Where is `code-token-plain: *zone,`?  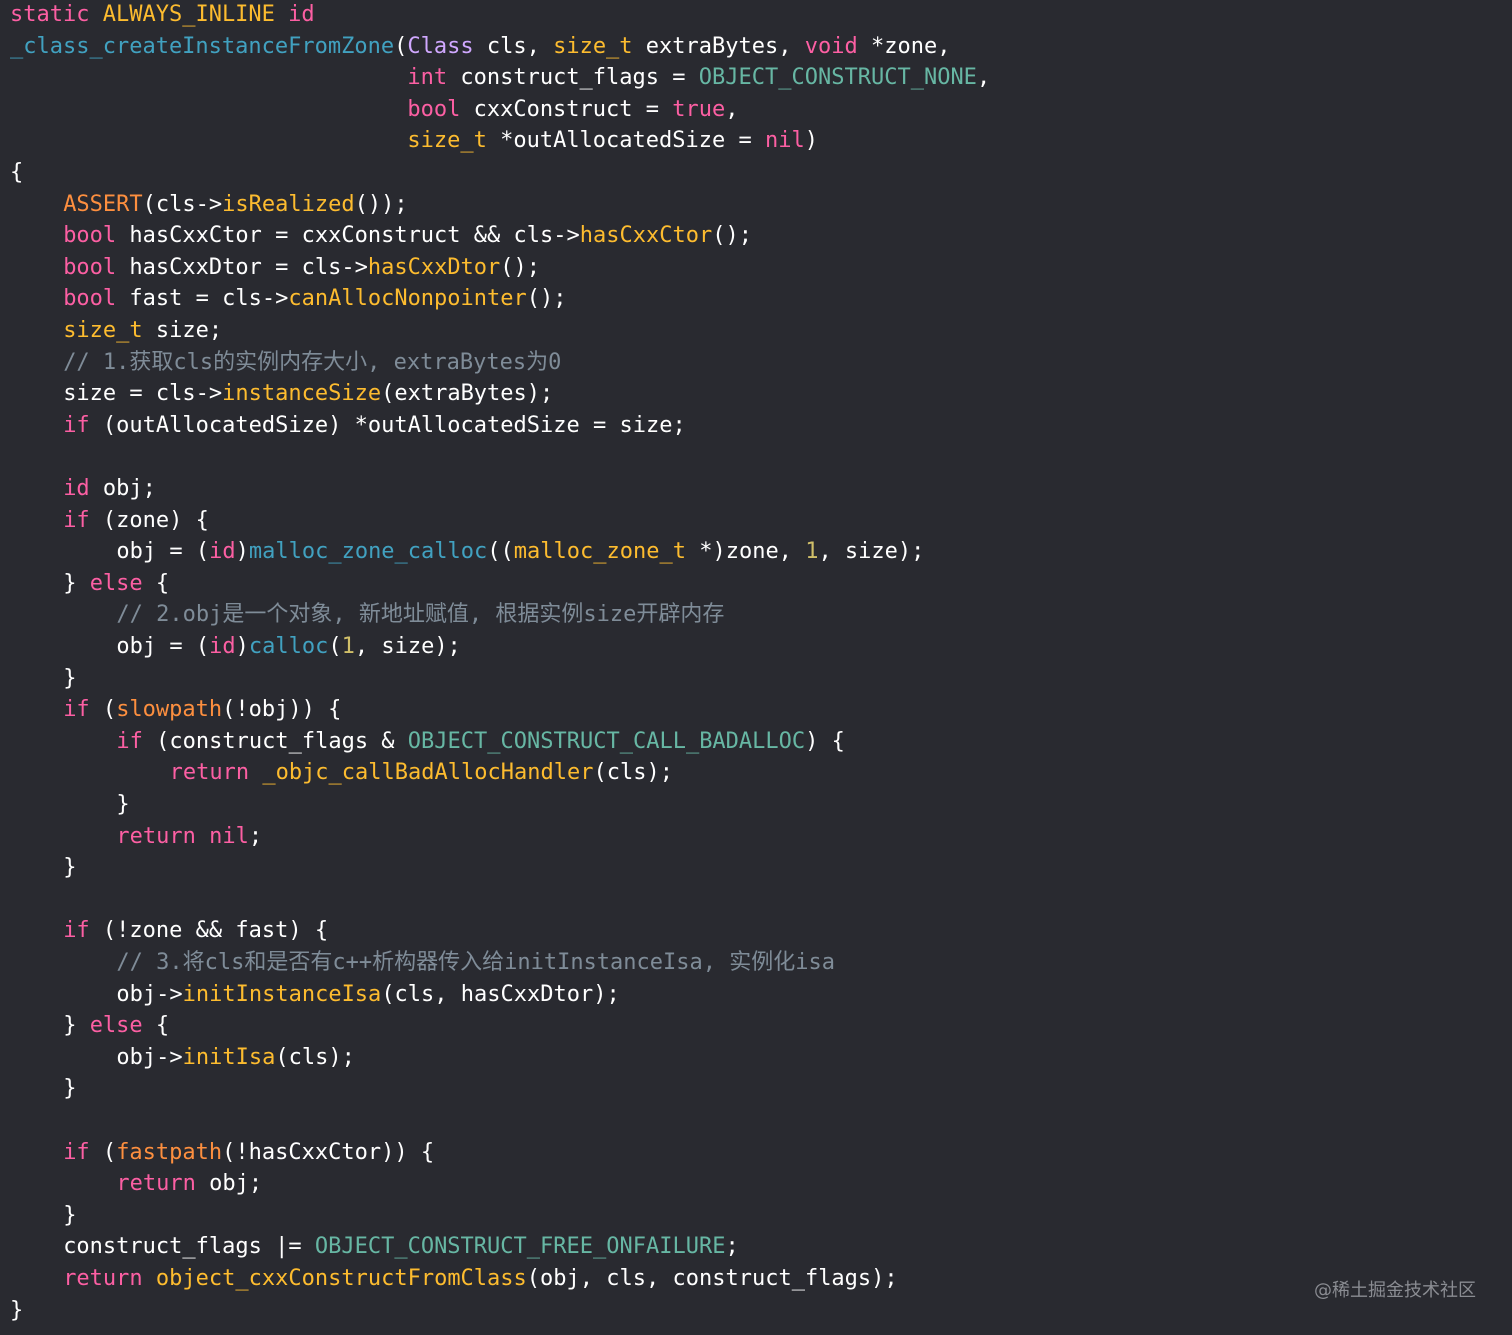
code-token-plain: *zone, is located at coordinates (904, 46).